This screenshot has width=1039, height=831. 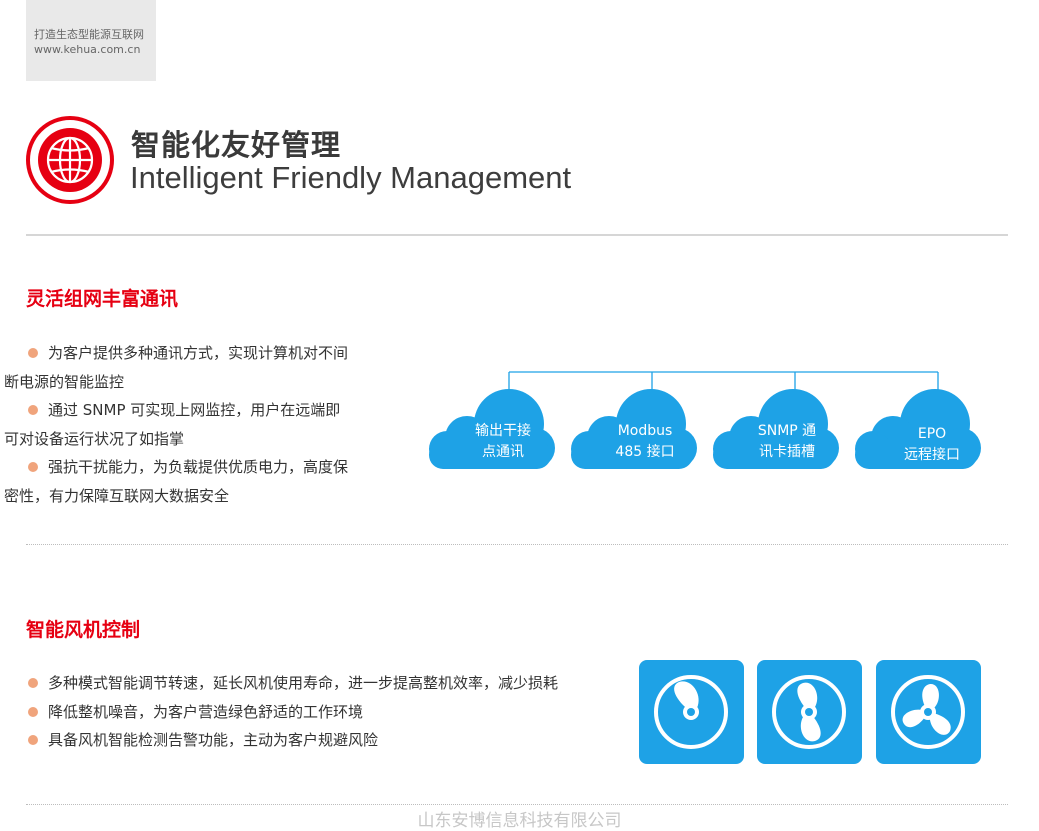 What do you see at coordinates (517, 235) in the screenshot?
I see `heading-divider` at bounding box center [517, 235].